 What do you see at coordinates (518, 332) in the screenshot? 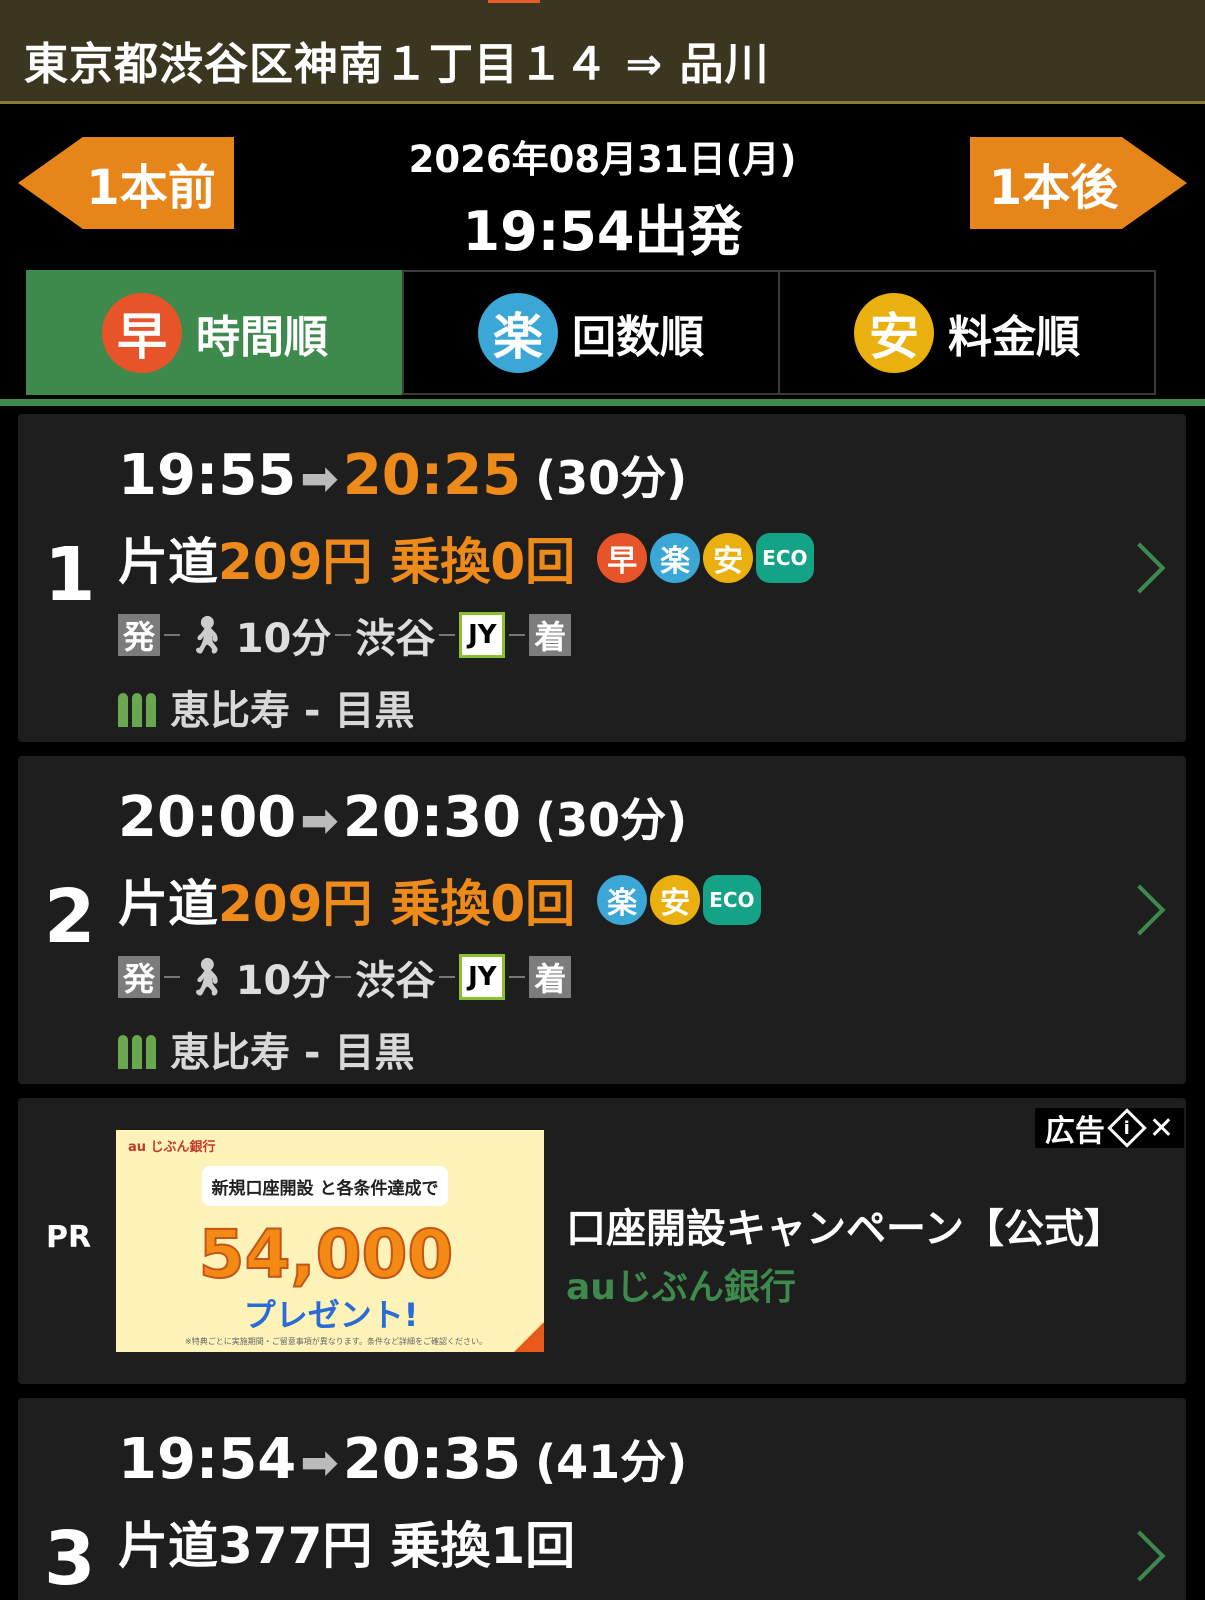
I see `easy-icon: 楽` at bounding box center [518, 332].